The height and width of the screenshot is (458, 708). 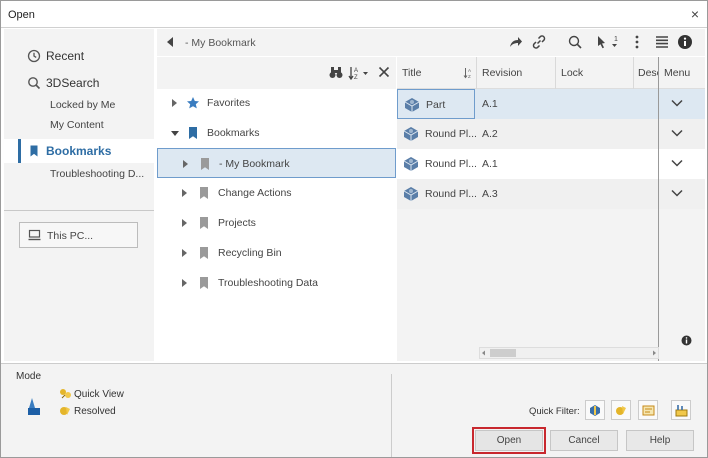 What do you see at coordinates (34, 235) in the screenshot?
I see `computer-icon` at bounding box center [34, 235].